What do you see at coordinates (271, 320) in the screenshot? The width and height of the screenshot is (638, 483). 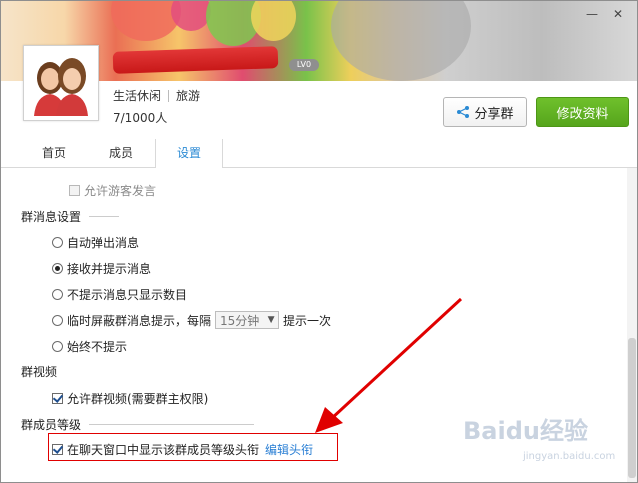 I see `chevron-down-icon: ▼` at bounding box center [271, 320].